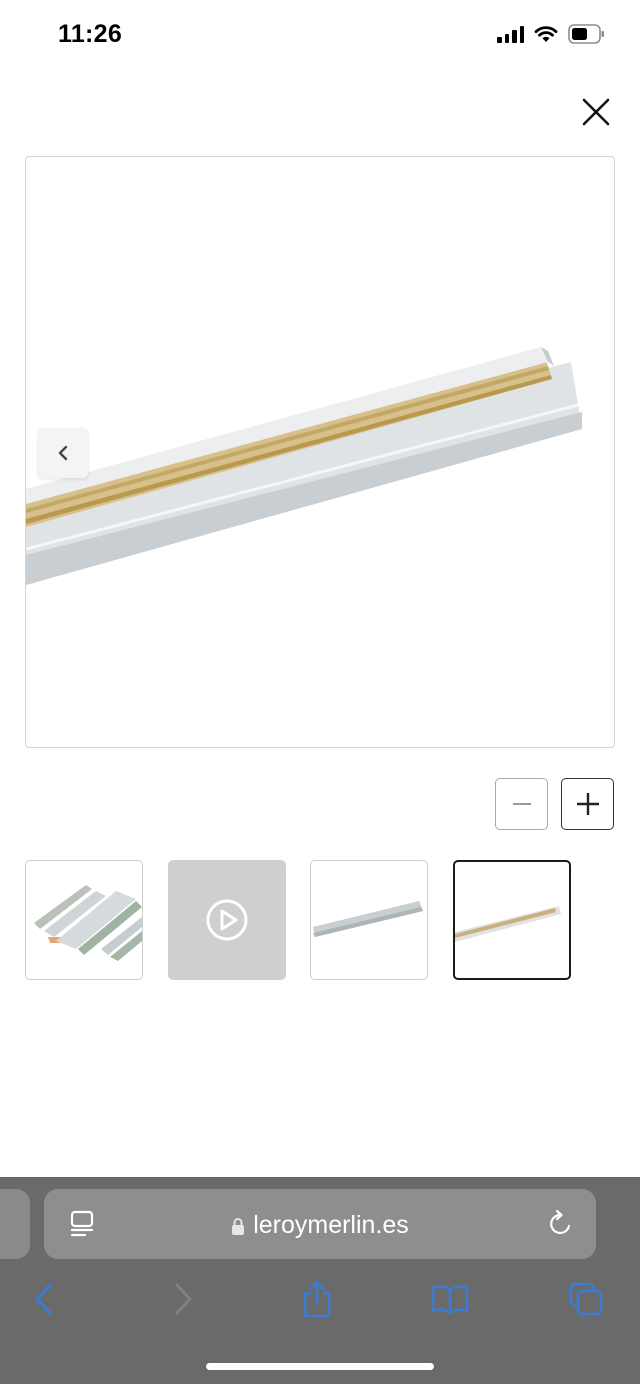 The height and width of the screenshot is (1384, 640). I want to click on battery-icon, so click(586, 34).